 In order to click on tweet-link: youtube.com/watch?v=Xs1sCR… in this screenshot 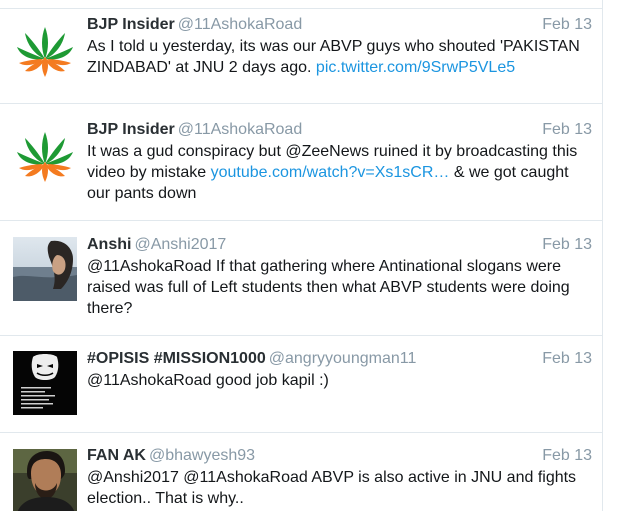, I will do `click(330, 172)`.